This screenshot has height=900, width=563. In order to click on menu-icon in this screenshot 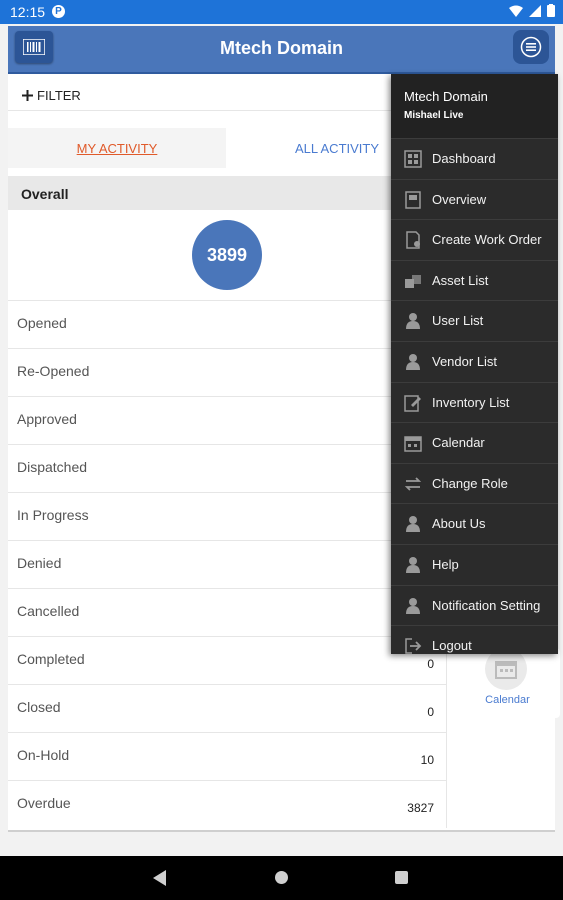, I will do `click(531, 47)`.